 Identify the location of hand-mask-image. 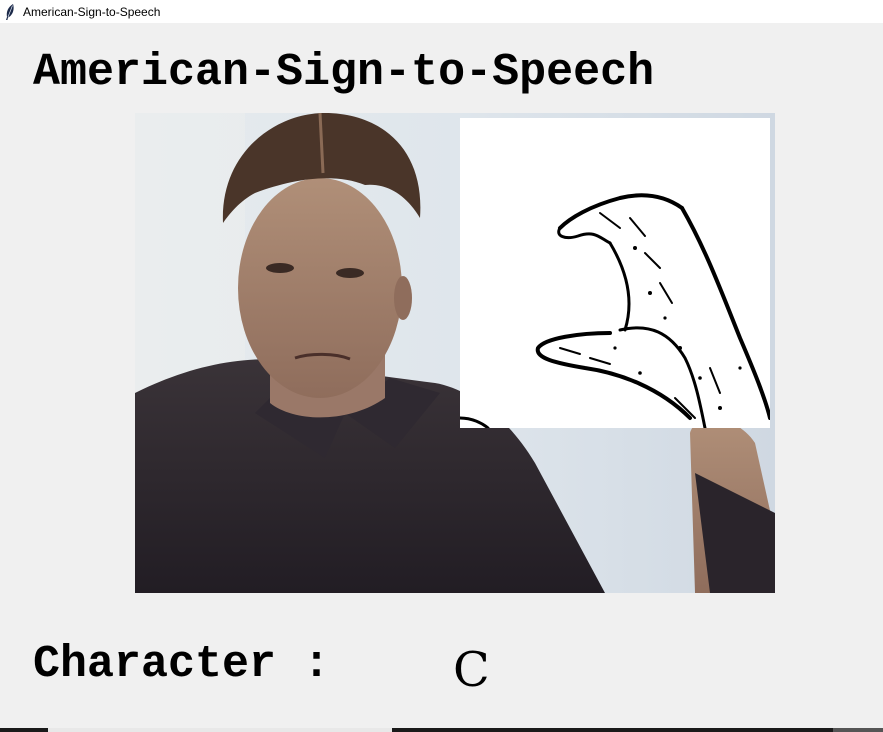
(615, 273).